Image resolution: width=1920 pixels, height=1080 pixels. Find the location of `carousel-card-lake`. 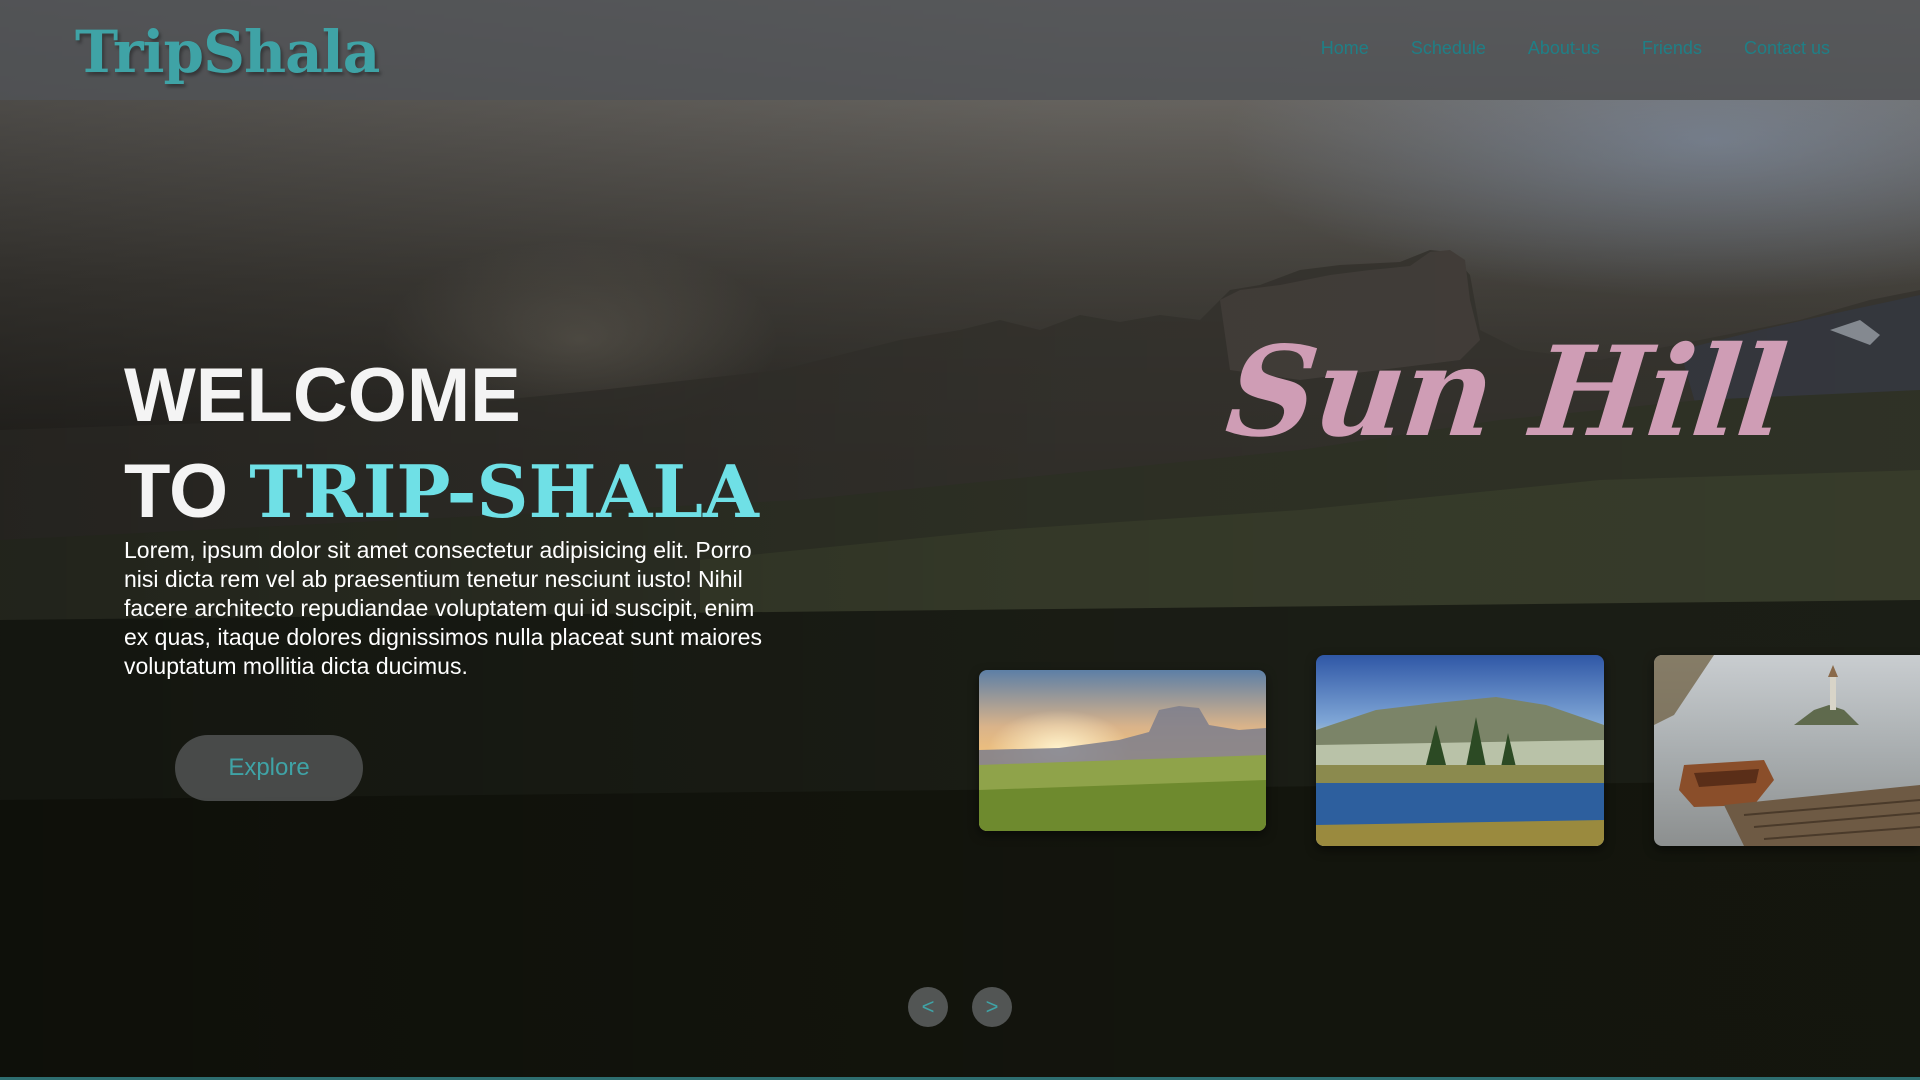

carousel-card-lake is located at coordinates (1460, 750).